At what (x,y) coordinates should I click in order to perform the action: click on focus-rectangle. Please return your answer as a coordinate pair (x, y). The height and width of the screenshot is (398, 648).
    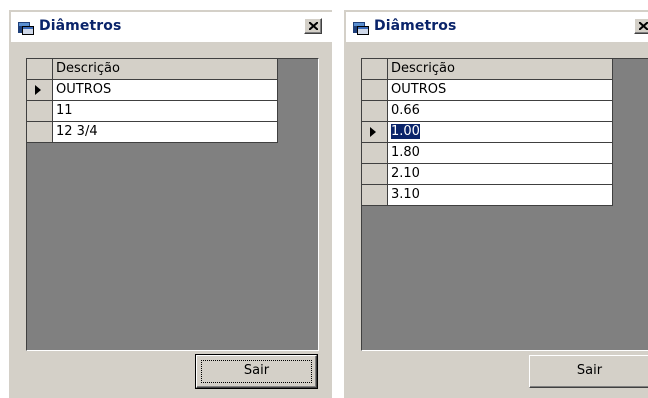
    Looking at the image, I should click on (256, 371).